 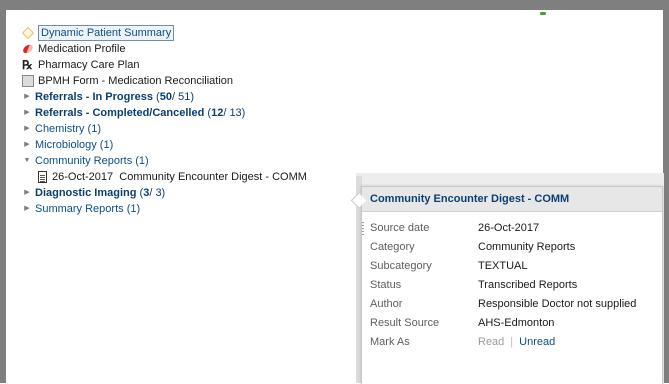 I want to click on mark-as-options: Read | Unread, so click(x=516, y=342).